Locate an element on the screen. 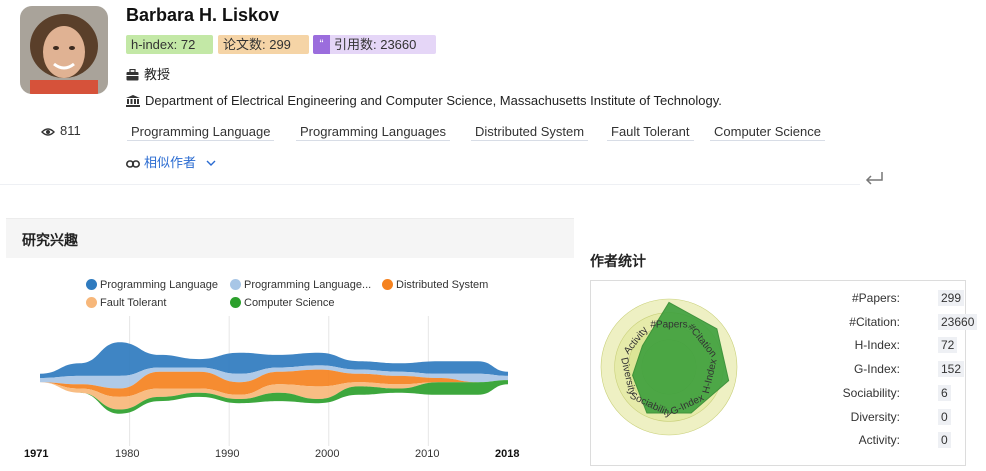 The height and width of the screenshot is (471, 986). divider is located at coordinates (430, 184).